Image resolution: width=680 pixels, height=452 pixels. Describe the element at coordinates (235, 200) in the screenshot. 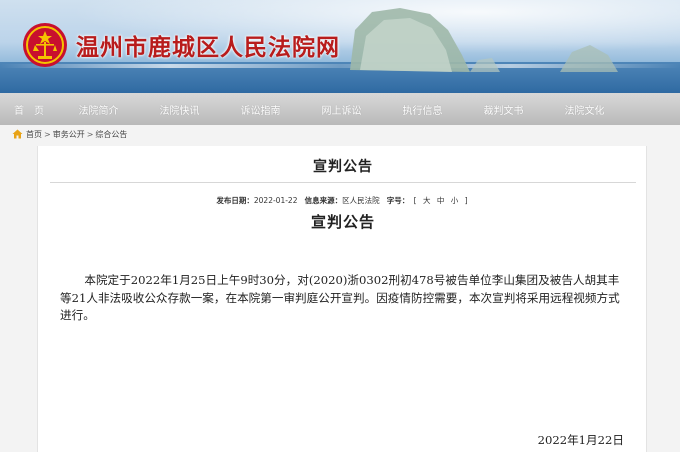

I see `publish-date-label: 发布日期：` at that location.